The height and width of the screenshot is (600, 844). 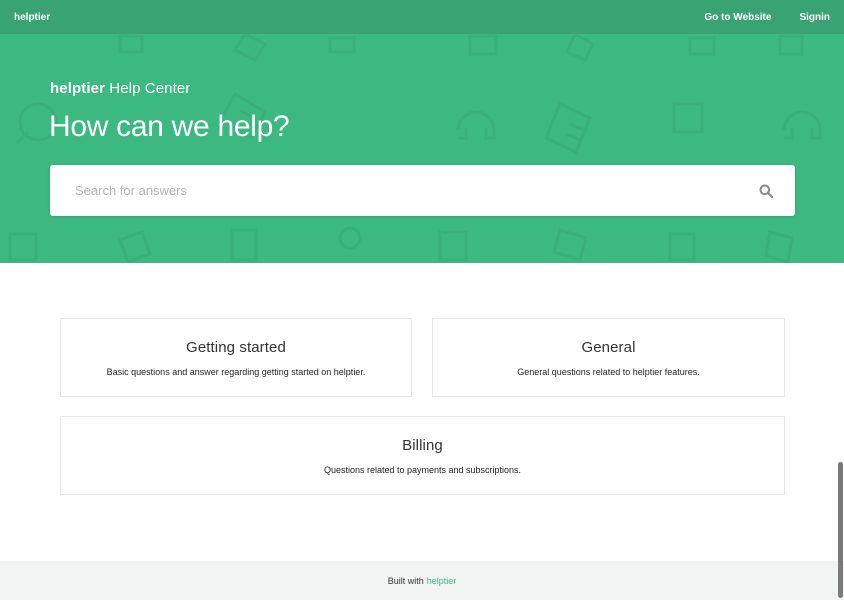 What do you see at coordinates (766, 191) in the screenshot?
I see `search-icon` at bounding box center [766, 191].